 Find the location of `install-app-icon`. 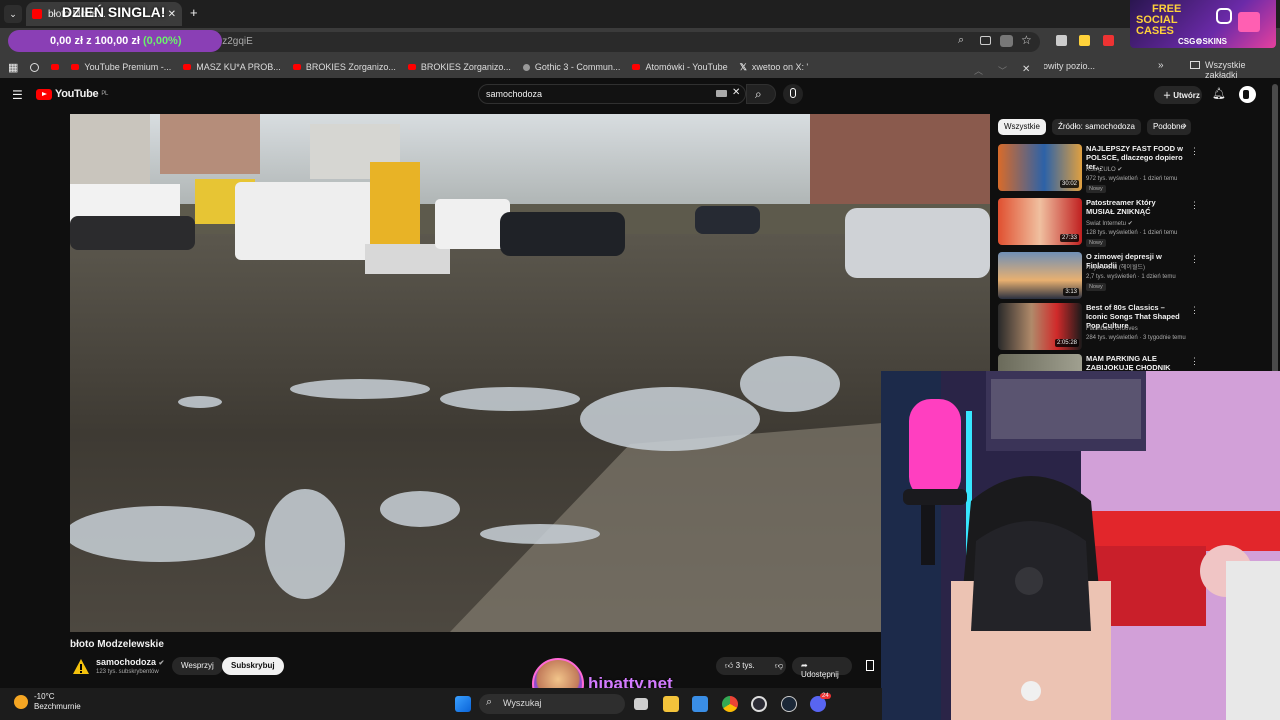

install-app-icon is located at coordinates (985, 40).